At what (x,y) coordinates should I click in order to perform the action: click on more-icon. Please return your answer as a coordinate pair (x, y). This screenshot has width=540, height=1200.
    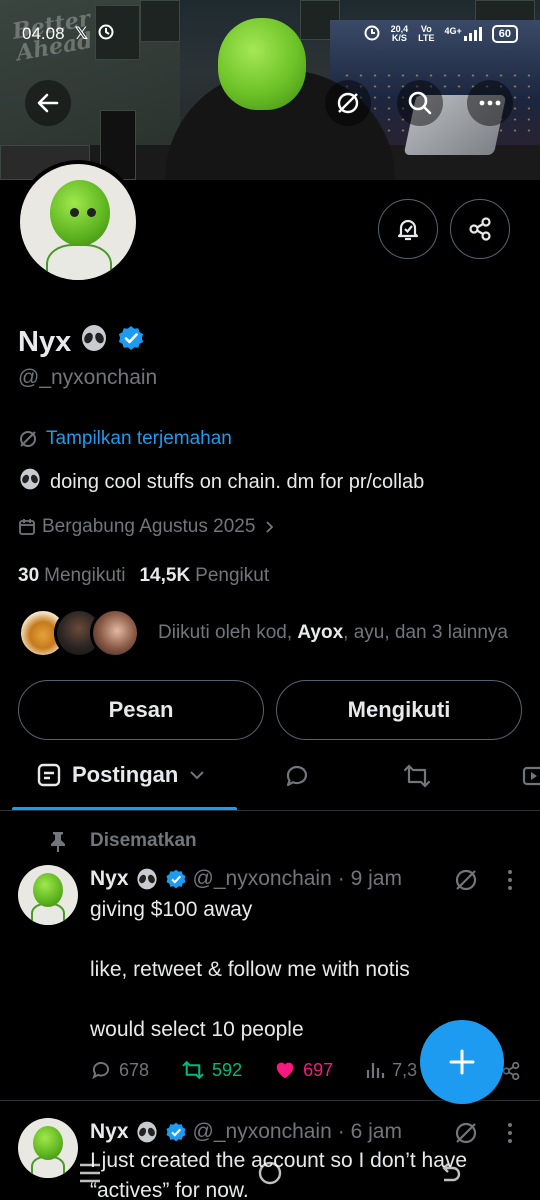
    Looking at the image, I should click on (490, 103).